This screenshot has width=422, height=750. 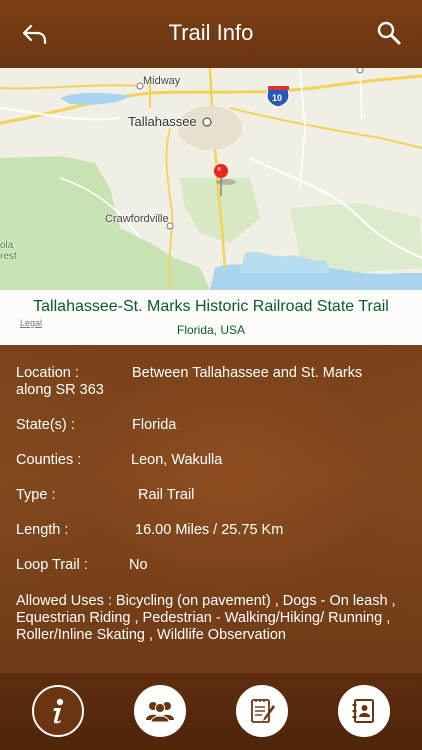 I want to click on length-row: Length : 16.00 Miles / 25.75 Km, so click(x=211, y=530).